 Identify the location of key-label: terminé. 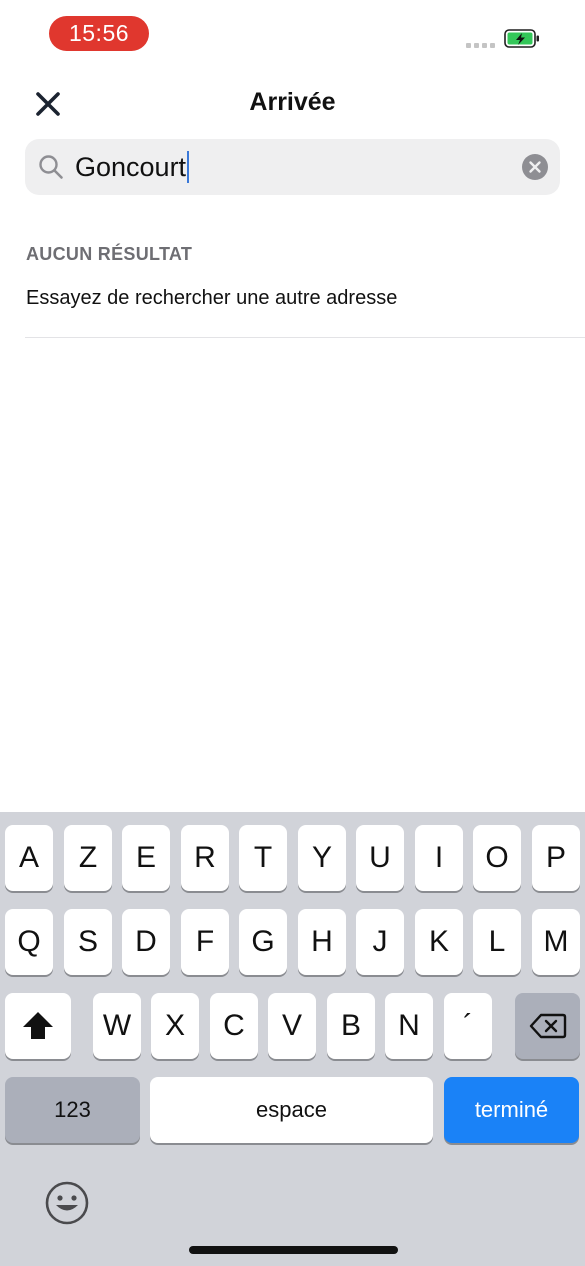
(511, 1109).